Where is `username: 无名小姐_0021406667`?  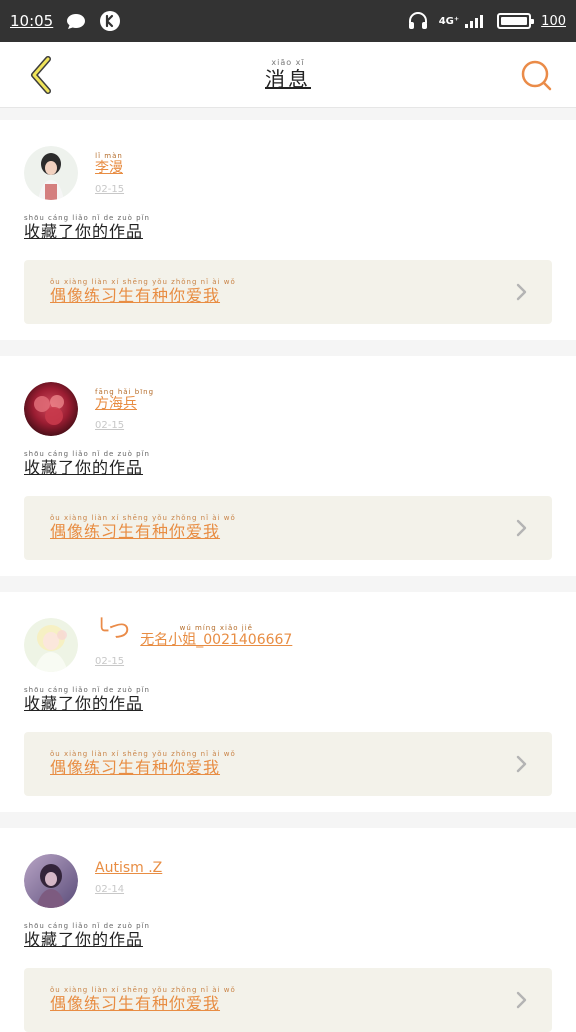
username: 无名小姐_0021406667 is located at coordinates (216, 640).